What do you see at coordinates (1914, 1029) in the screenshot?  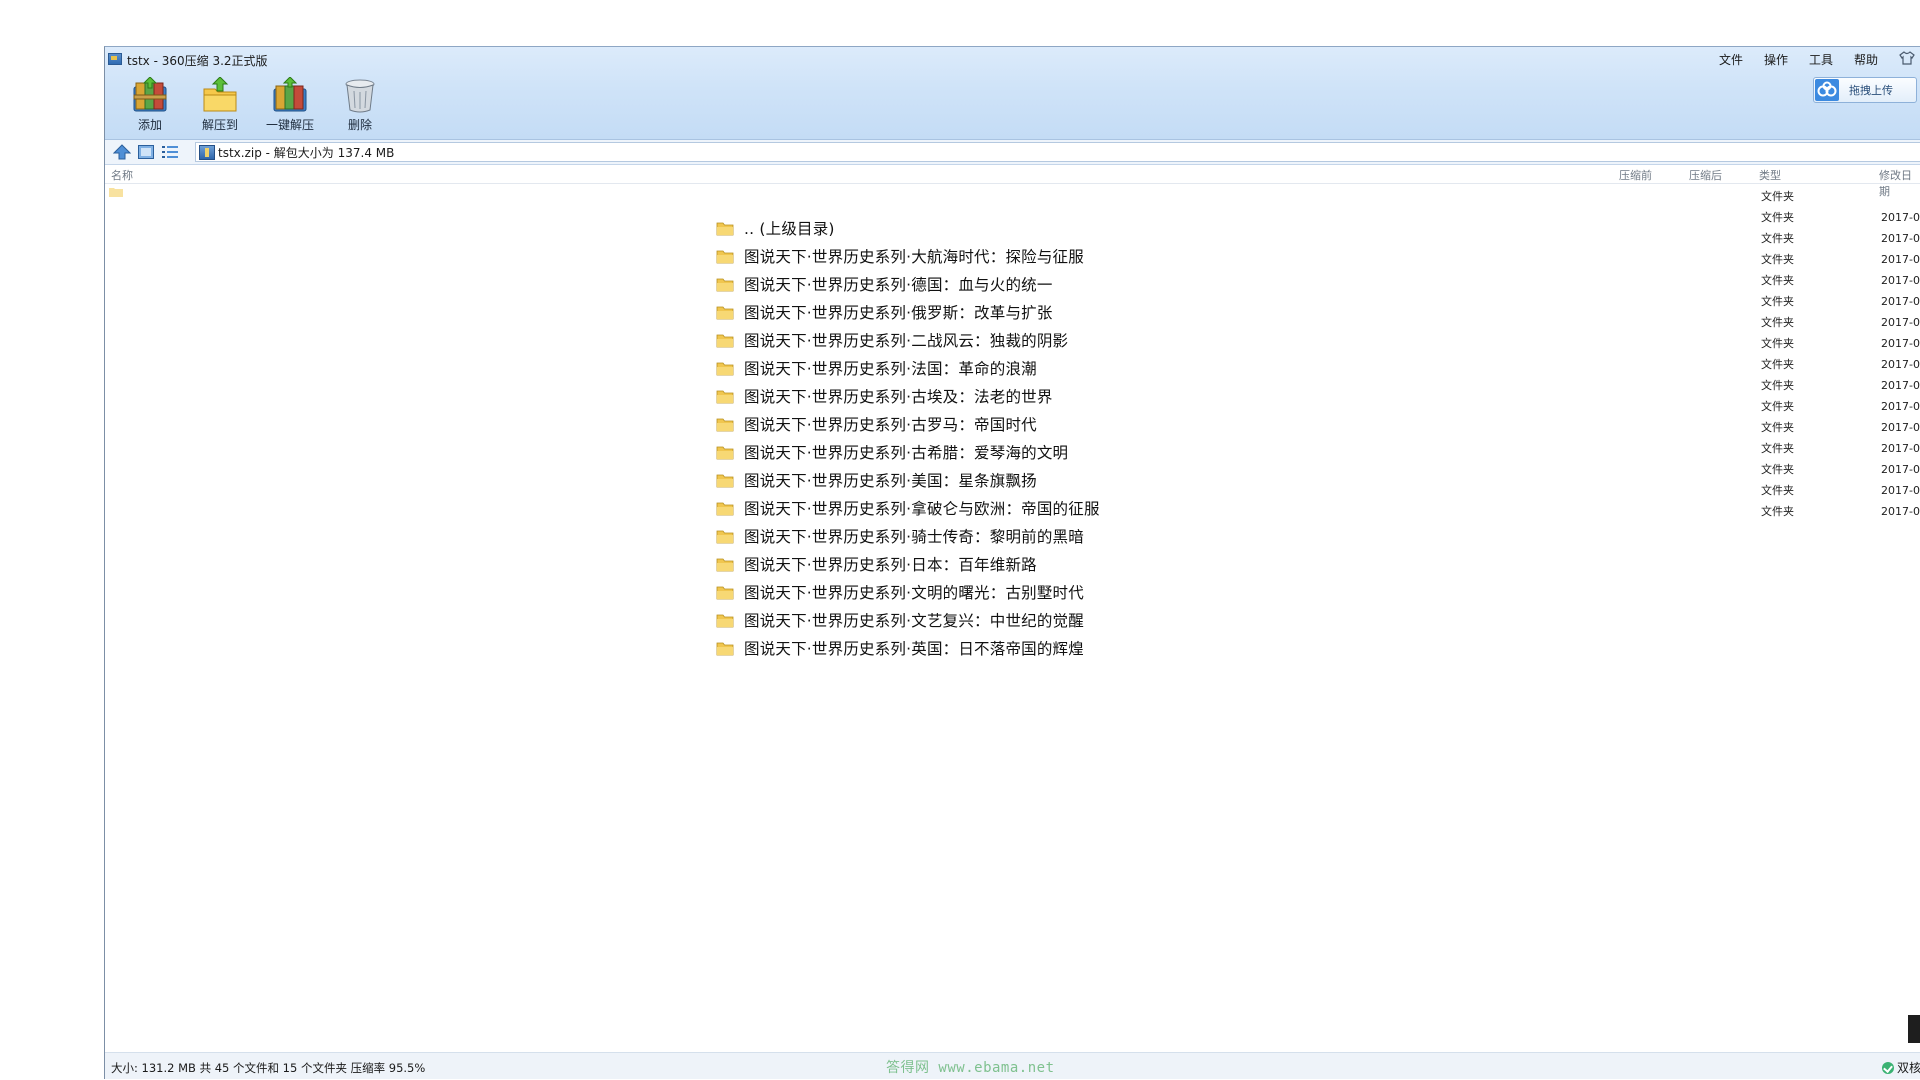 I see `scroll-widget` at bounding box center [1914, 1029].